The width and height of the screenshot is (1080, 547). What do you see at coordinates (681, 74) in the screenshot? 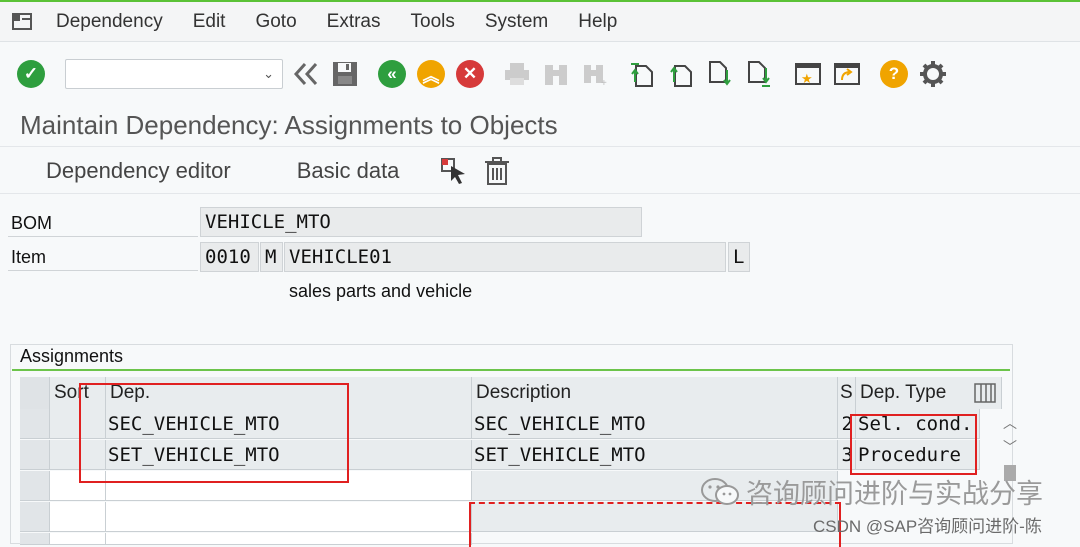
I see `previous-page-icon` at bounding box center [681, 74].